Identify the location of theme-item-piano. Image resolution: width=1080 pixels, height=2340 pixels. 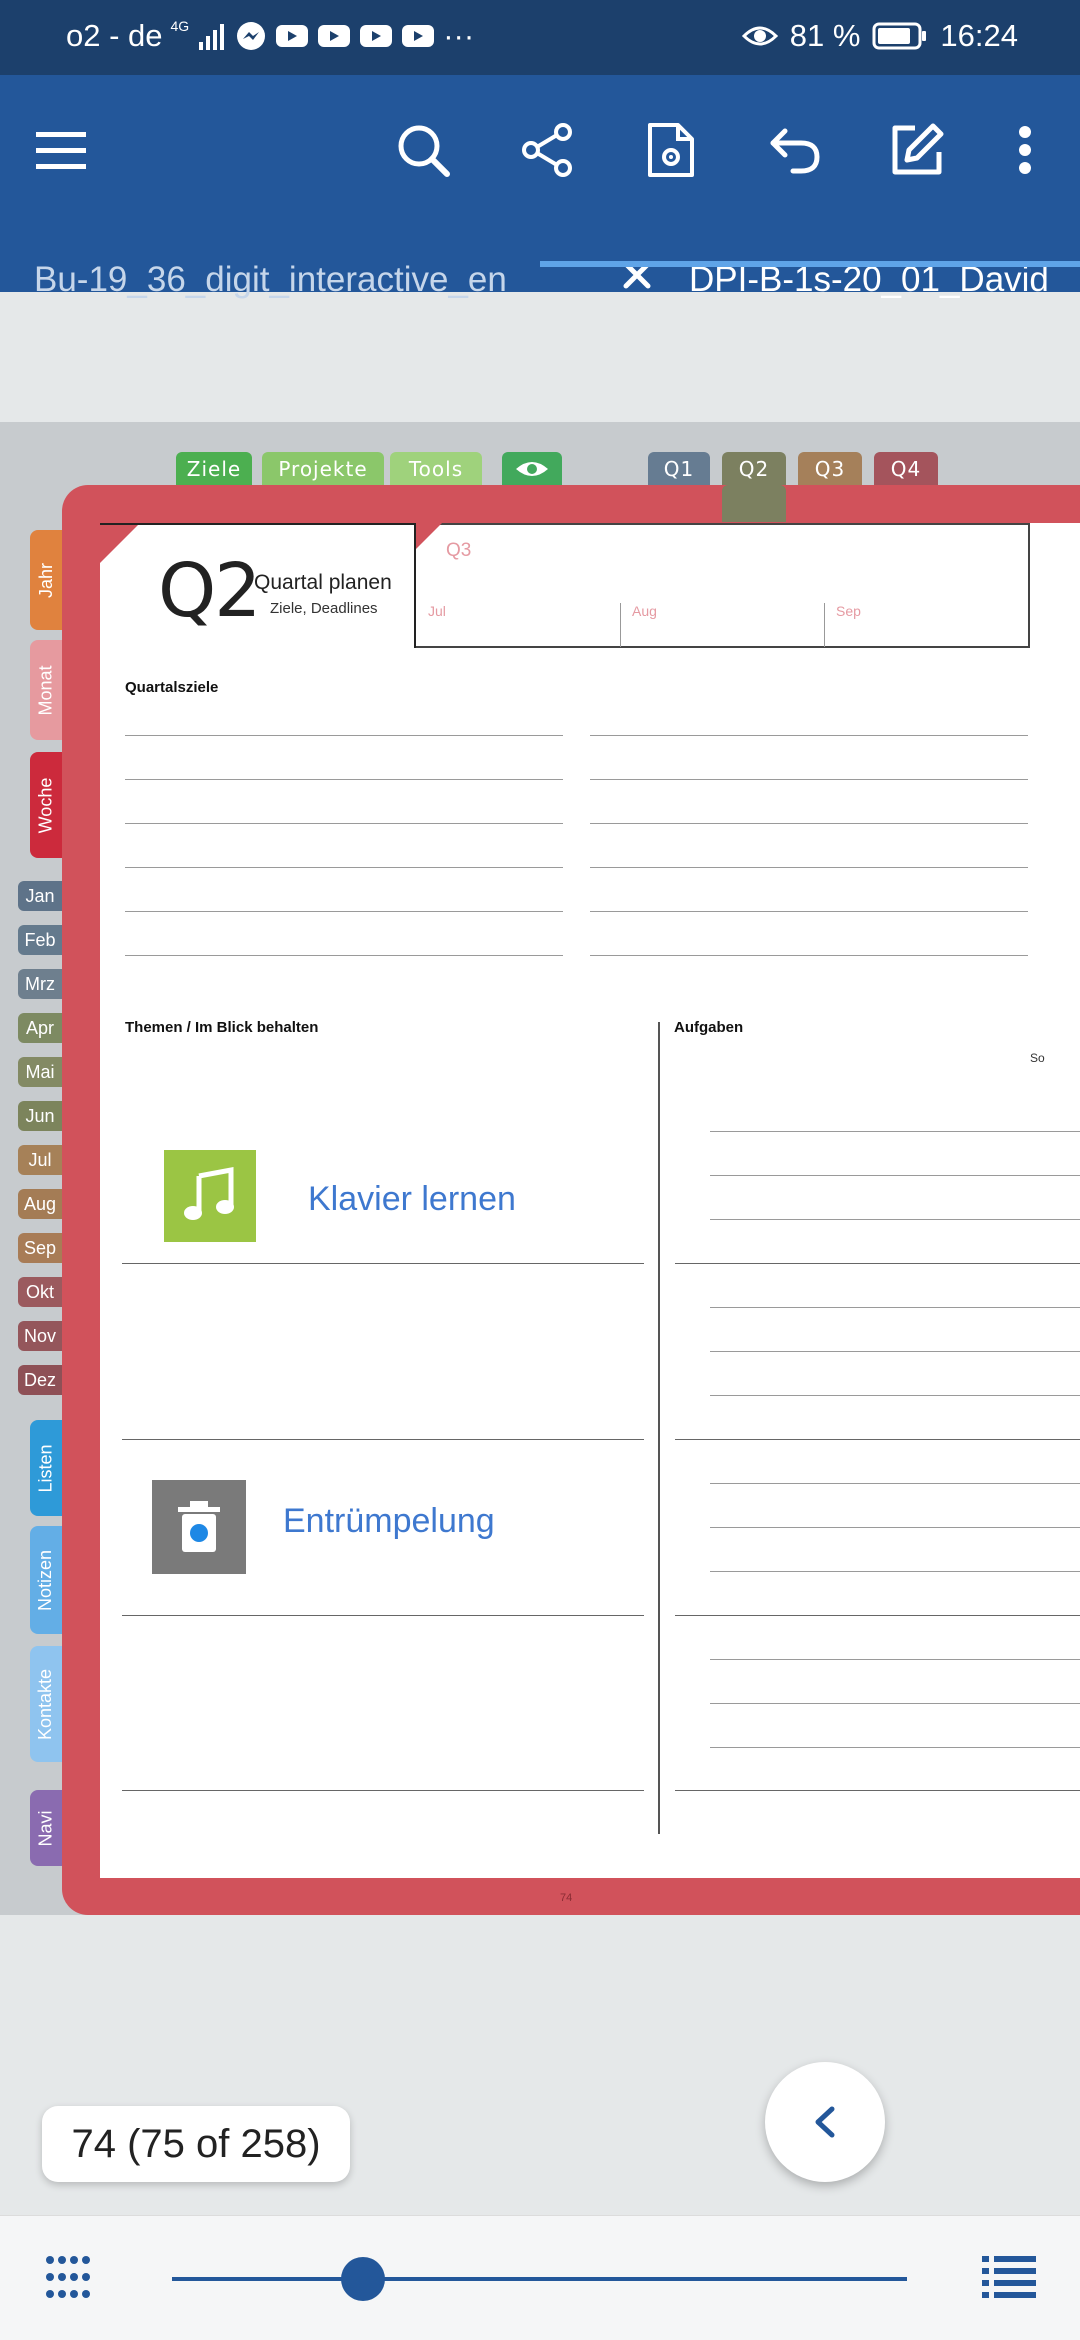
(210, 1196).